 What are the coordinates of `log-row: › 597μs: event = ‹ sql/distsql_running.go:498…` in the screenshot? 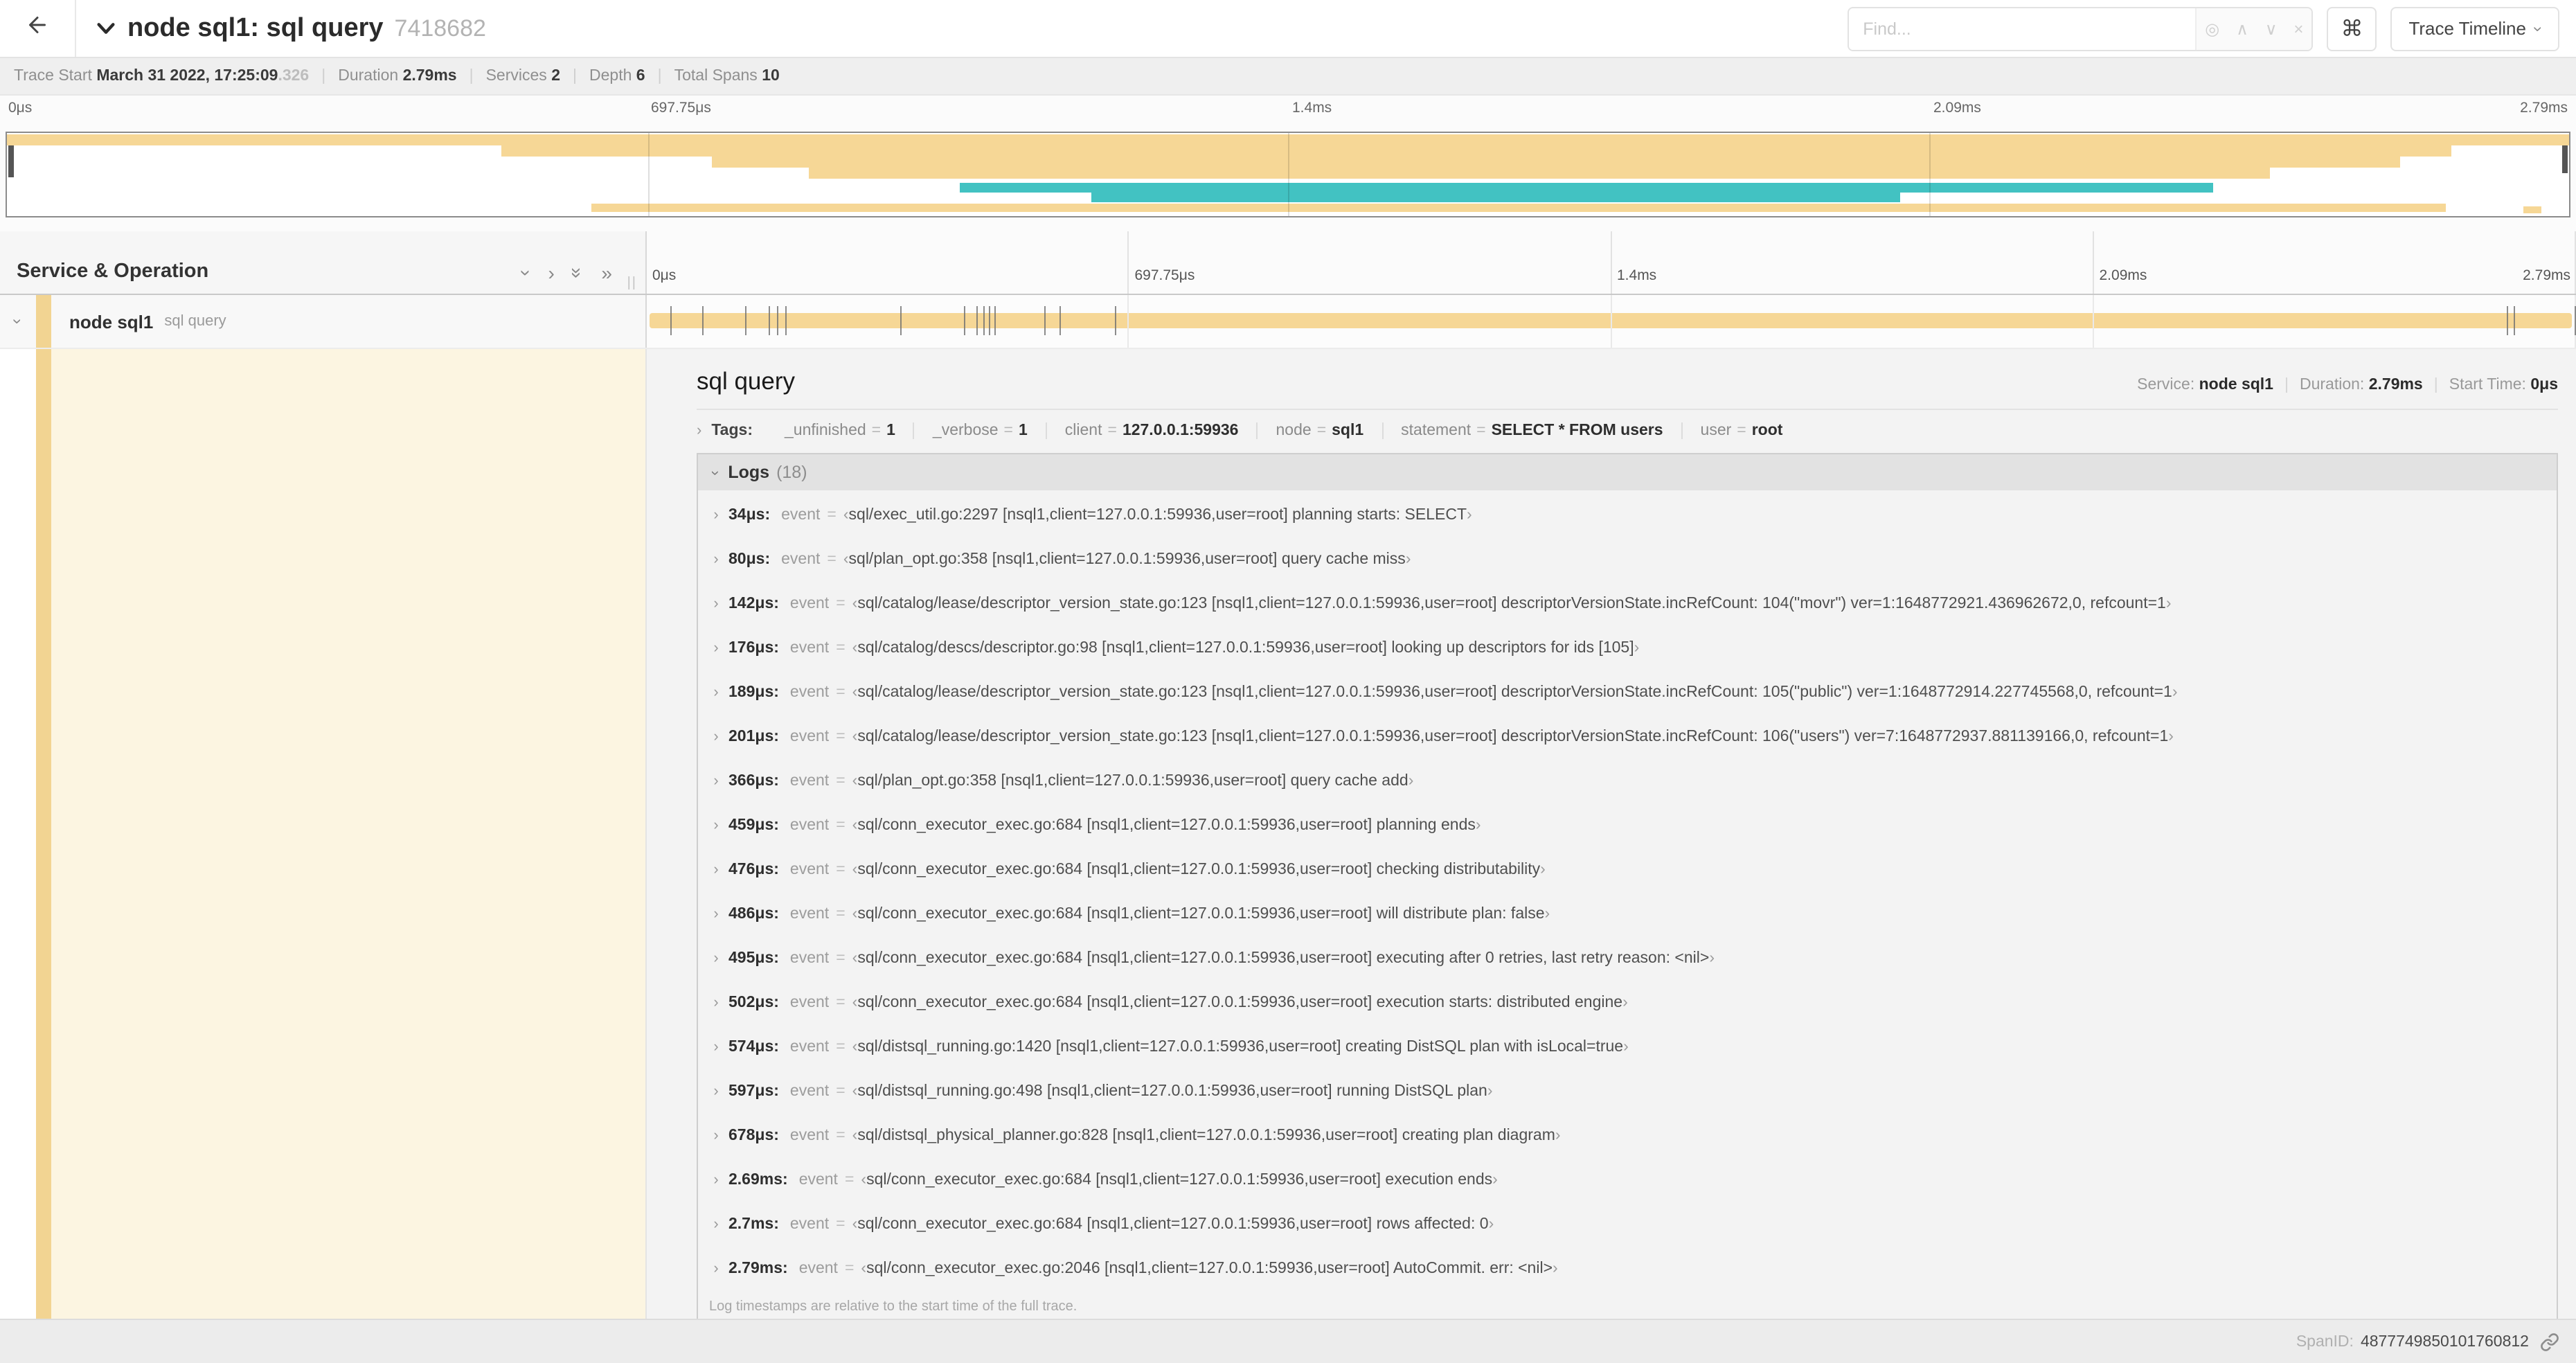 It's located at (1631, 1091).